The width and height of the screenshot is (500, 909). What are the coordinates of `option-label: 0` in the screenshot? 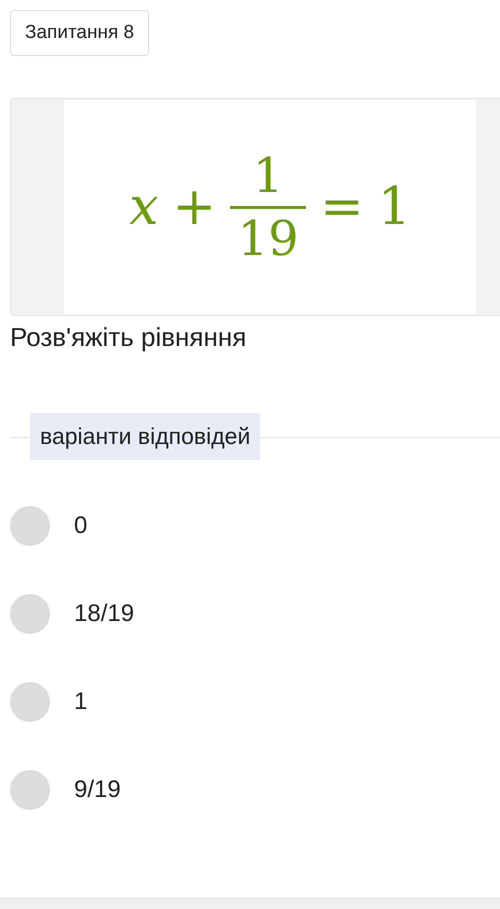 It's located at (81, 526).